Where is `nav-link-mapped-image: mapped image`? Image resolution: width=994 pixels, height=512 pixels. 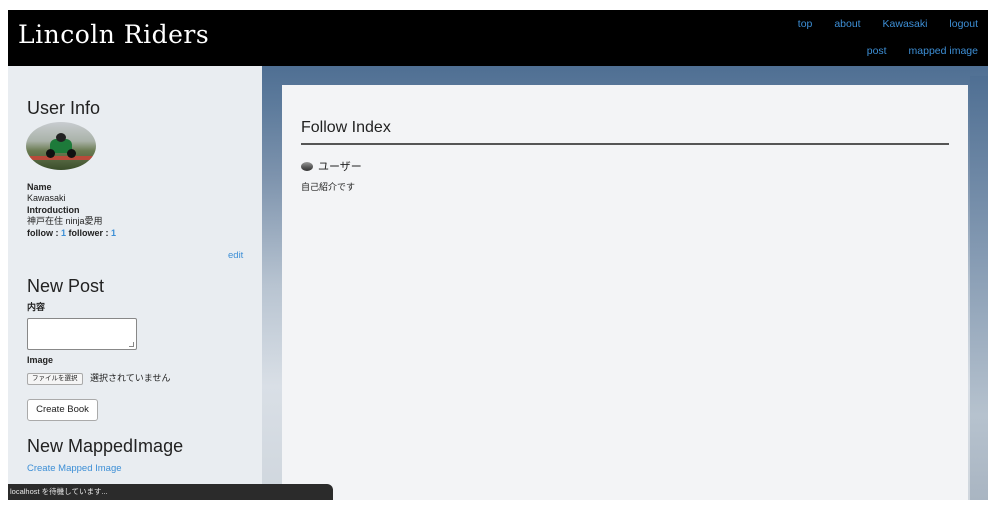 nav-link-mapped-image: mapped image is located at coordinates (943, 51).